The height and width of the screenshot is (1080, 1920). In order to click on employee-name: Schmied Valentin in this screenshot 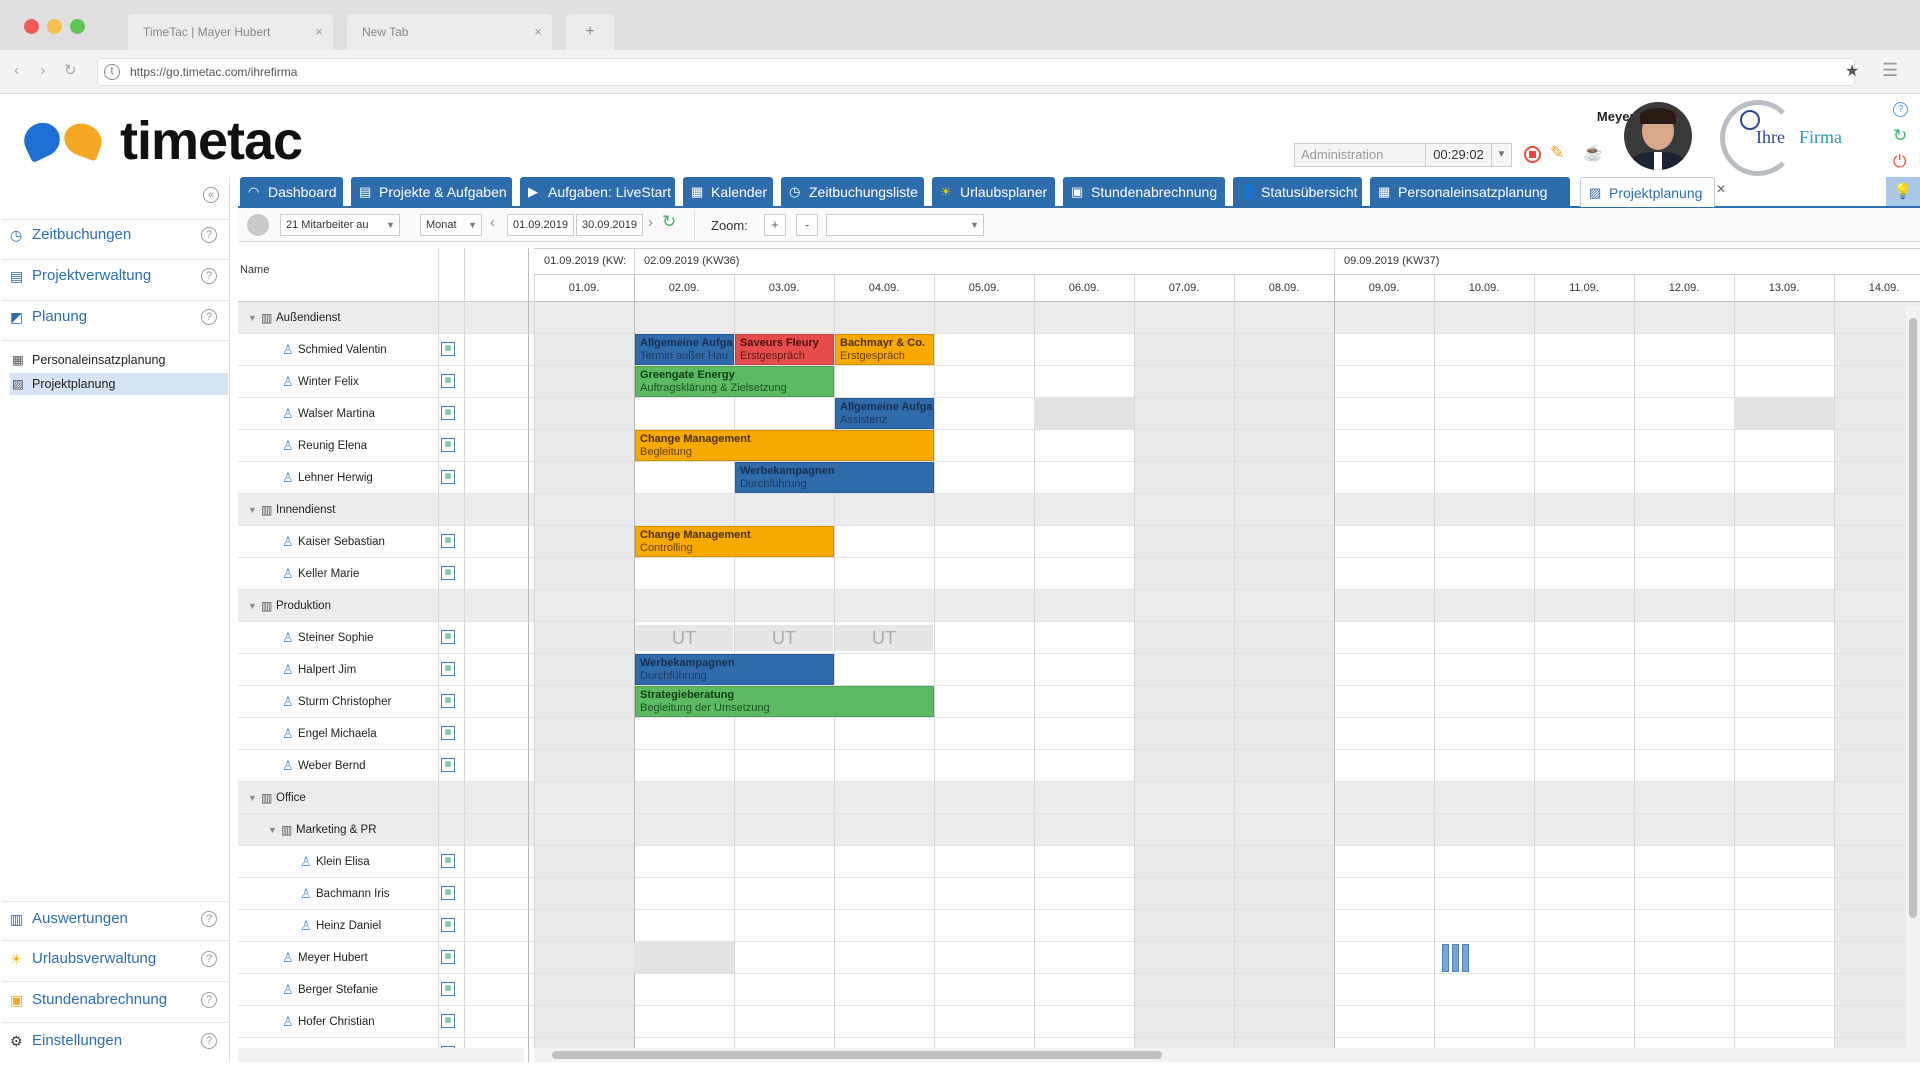, I will do `click(342, 350)`.